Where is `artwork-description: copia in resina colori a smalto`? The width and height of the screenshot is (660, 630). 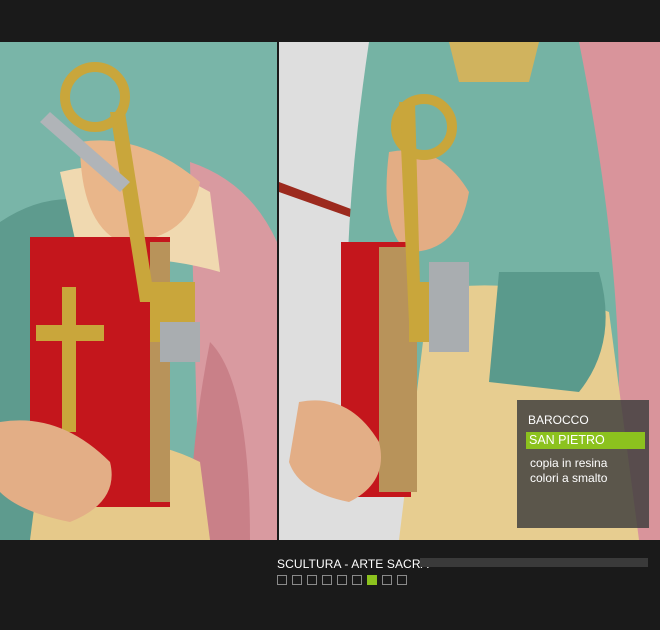 artwork-description: copia in resina colori a smalto is located at coordinates (568, 471).